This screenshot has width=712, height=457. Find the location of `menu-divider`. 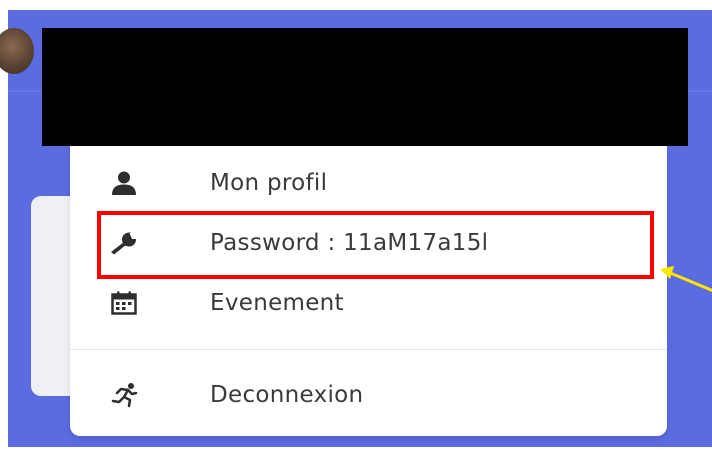

menu-divider is located at coordinates (368, 349).